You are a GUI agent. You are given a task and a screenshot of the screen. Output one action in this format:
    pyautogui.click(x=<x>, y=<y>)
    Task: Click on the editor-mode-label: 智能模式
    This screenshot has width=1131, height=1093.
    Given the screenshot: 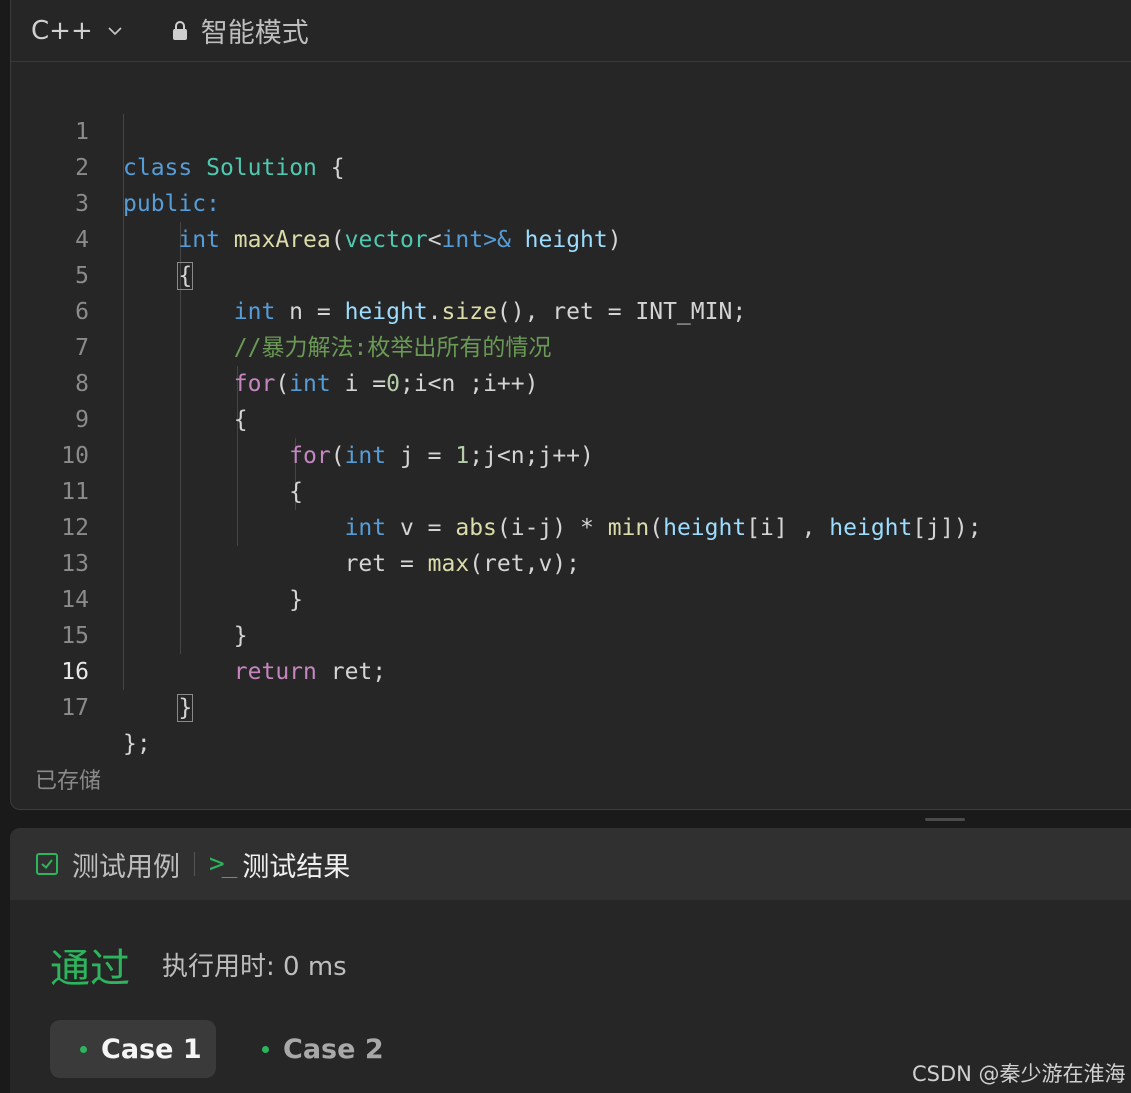 What is the action you would take?
    pyautogui.click(x=255, y=30)
    